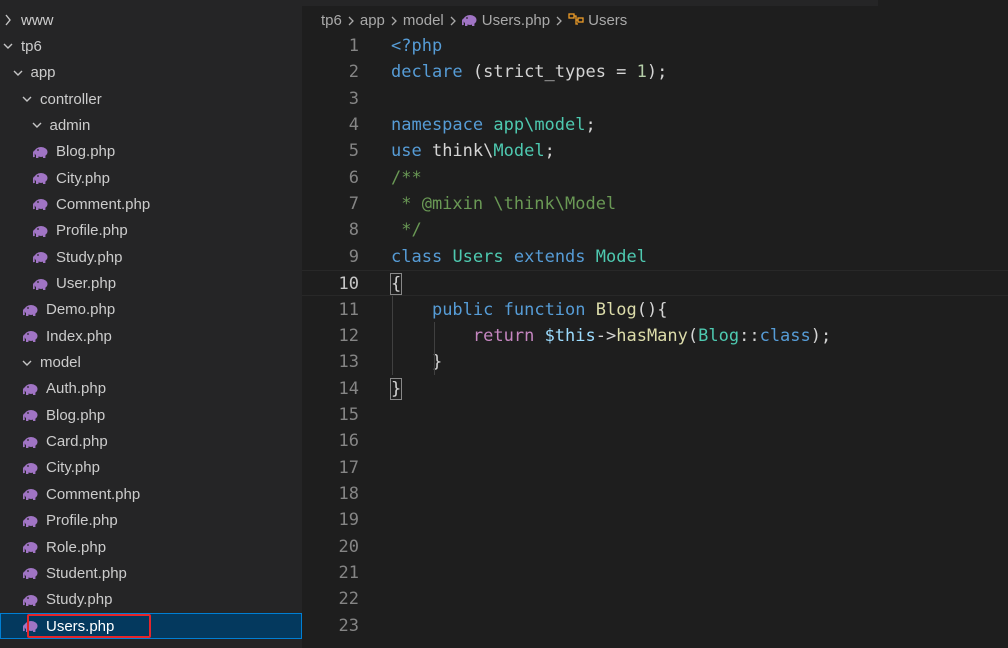 This screenshot has width=1008, height=648. What do you see at coordinates (437, 125) in the screenshot?
I see `code-token: namespace` at bounding box center [437, 125].